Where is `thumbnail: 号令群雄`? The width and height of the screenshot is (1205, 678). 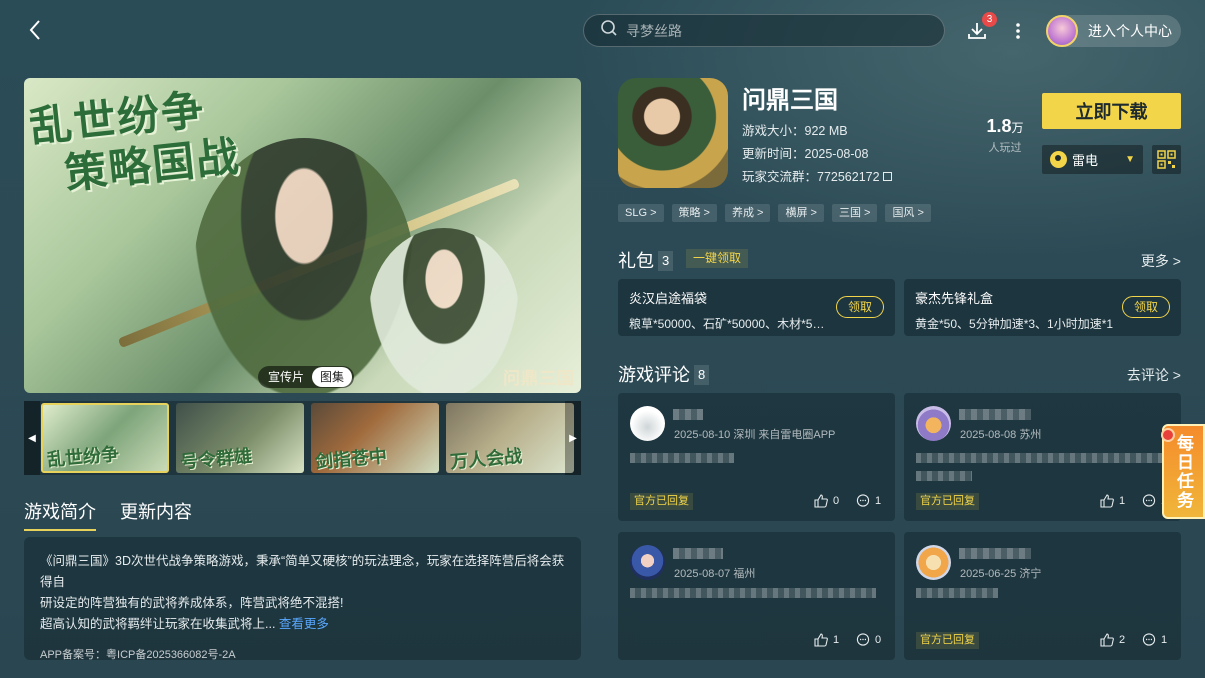 thumbnail: 号令群雄 is located at coordinates (240, 438).